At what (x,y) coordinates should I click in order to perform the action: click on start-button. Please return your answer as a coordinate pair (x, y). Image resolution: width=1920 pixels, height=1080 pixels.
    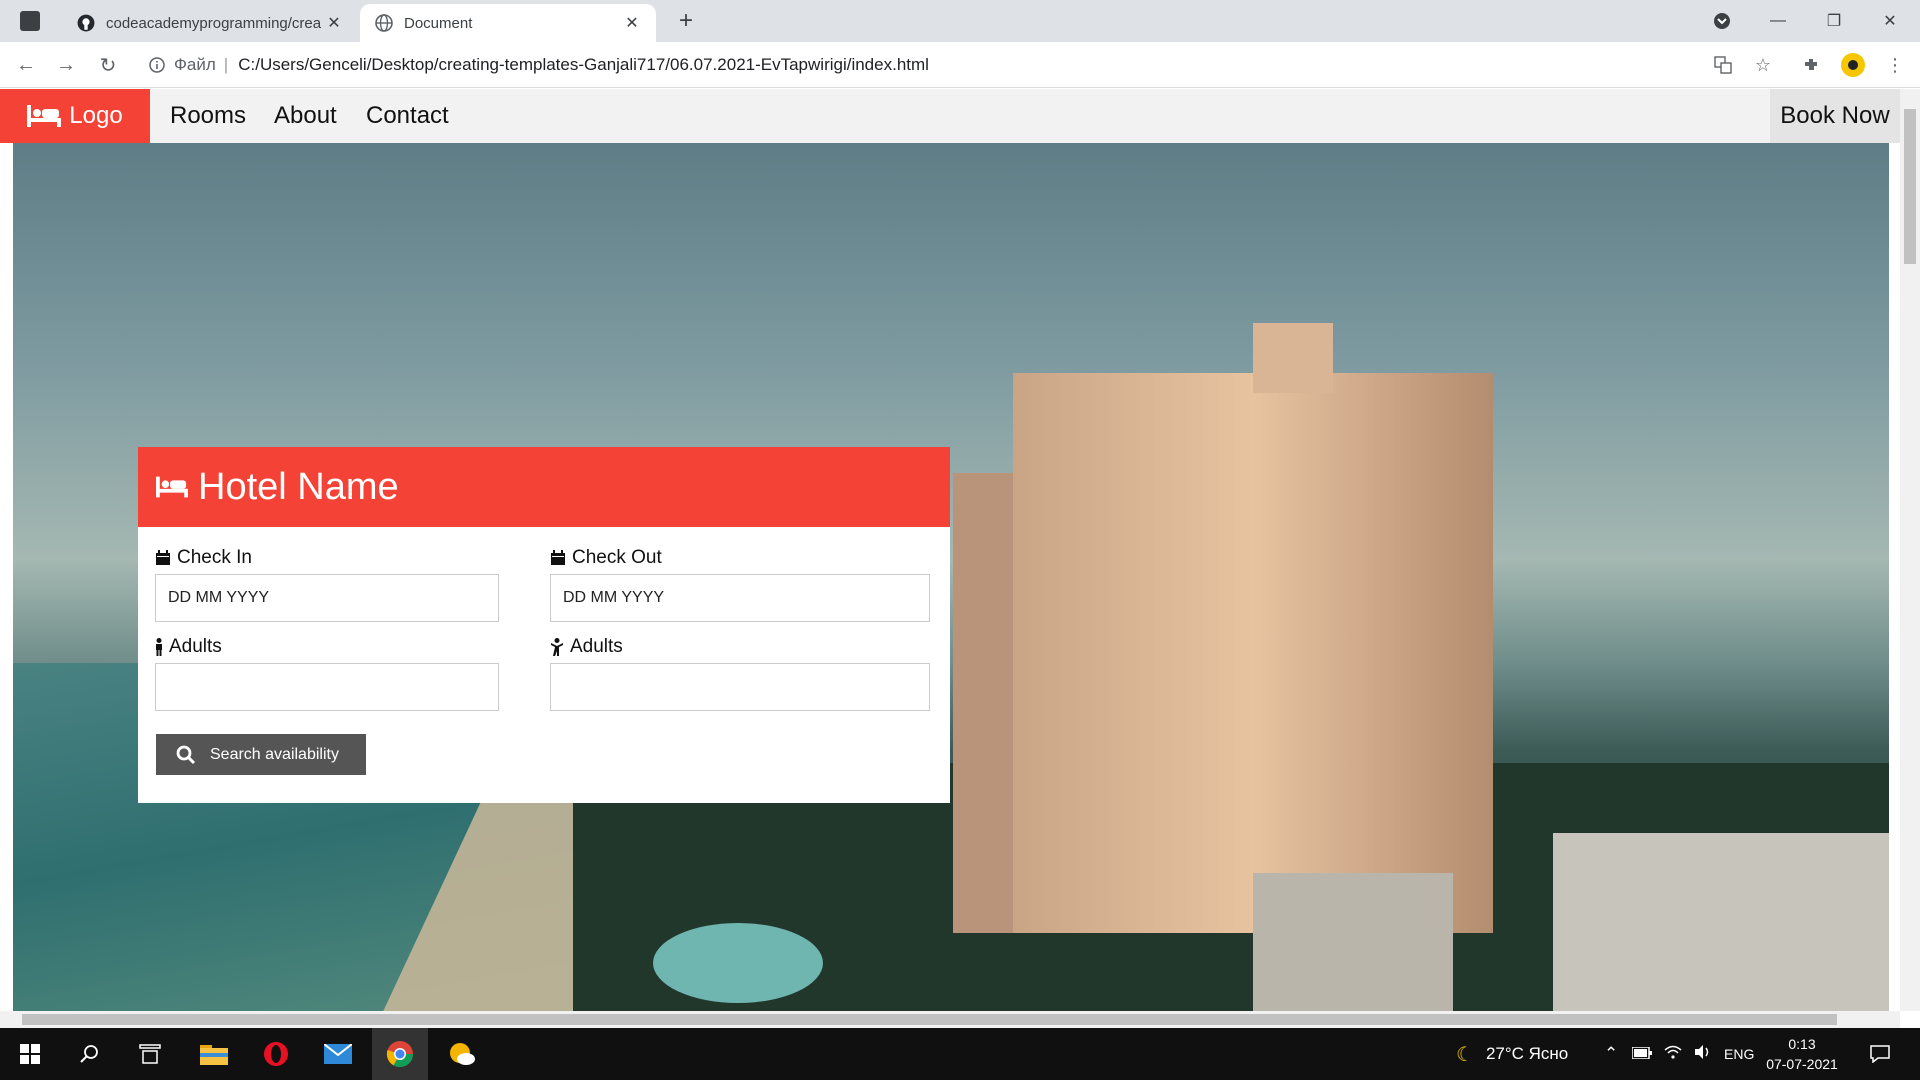
    Looking at the image, I should click on (30, 1054).